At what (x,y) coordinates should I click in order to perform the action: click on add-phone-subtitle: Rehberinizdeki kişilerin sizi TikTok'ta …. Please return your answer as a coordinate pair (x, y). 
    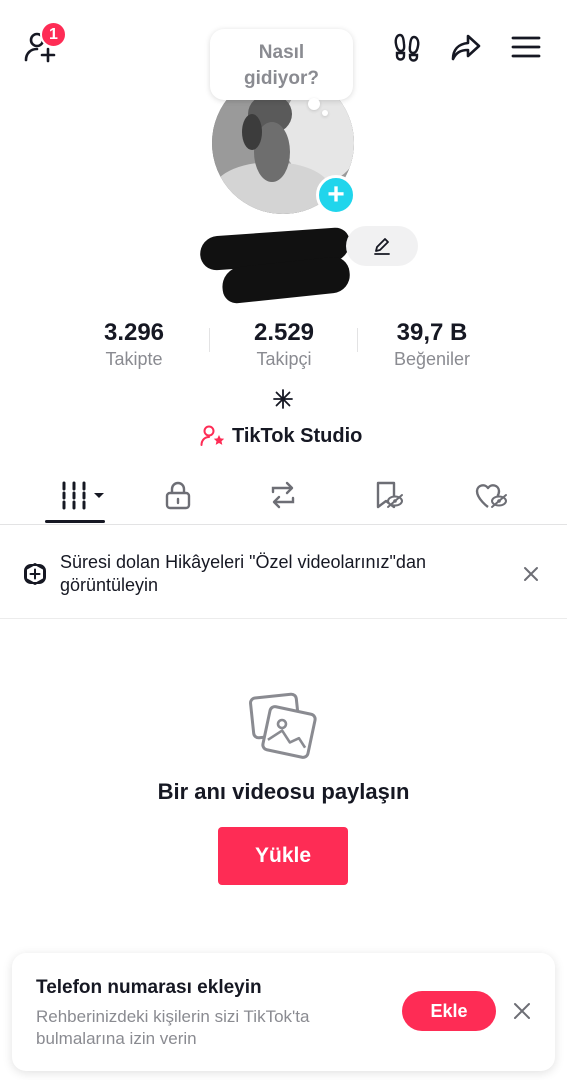
    Looking at the image, I should click on (173, 1027).